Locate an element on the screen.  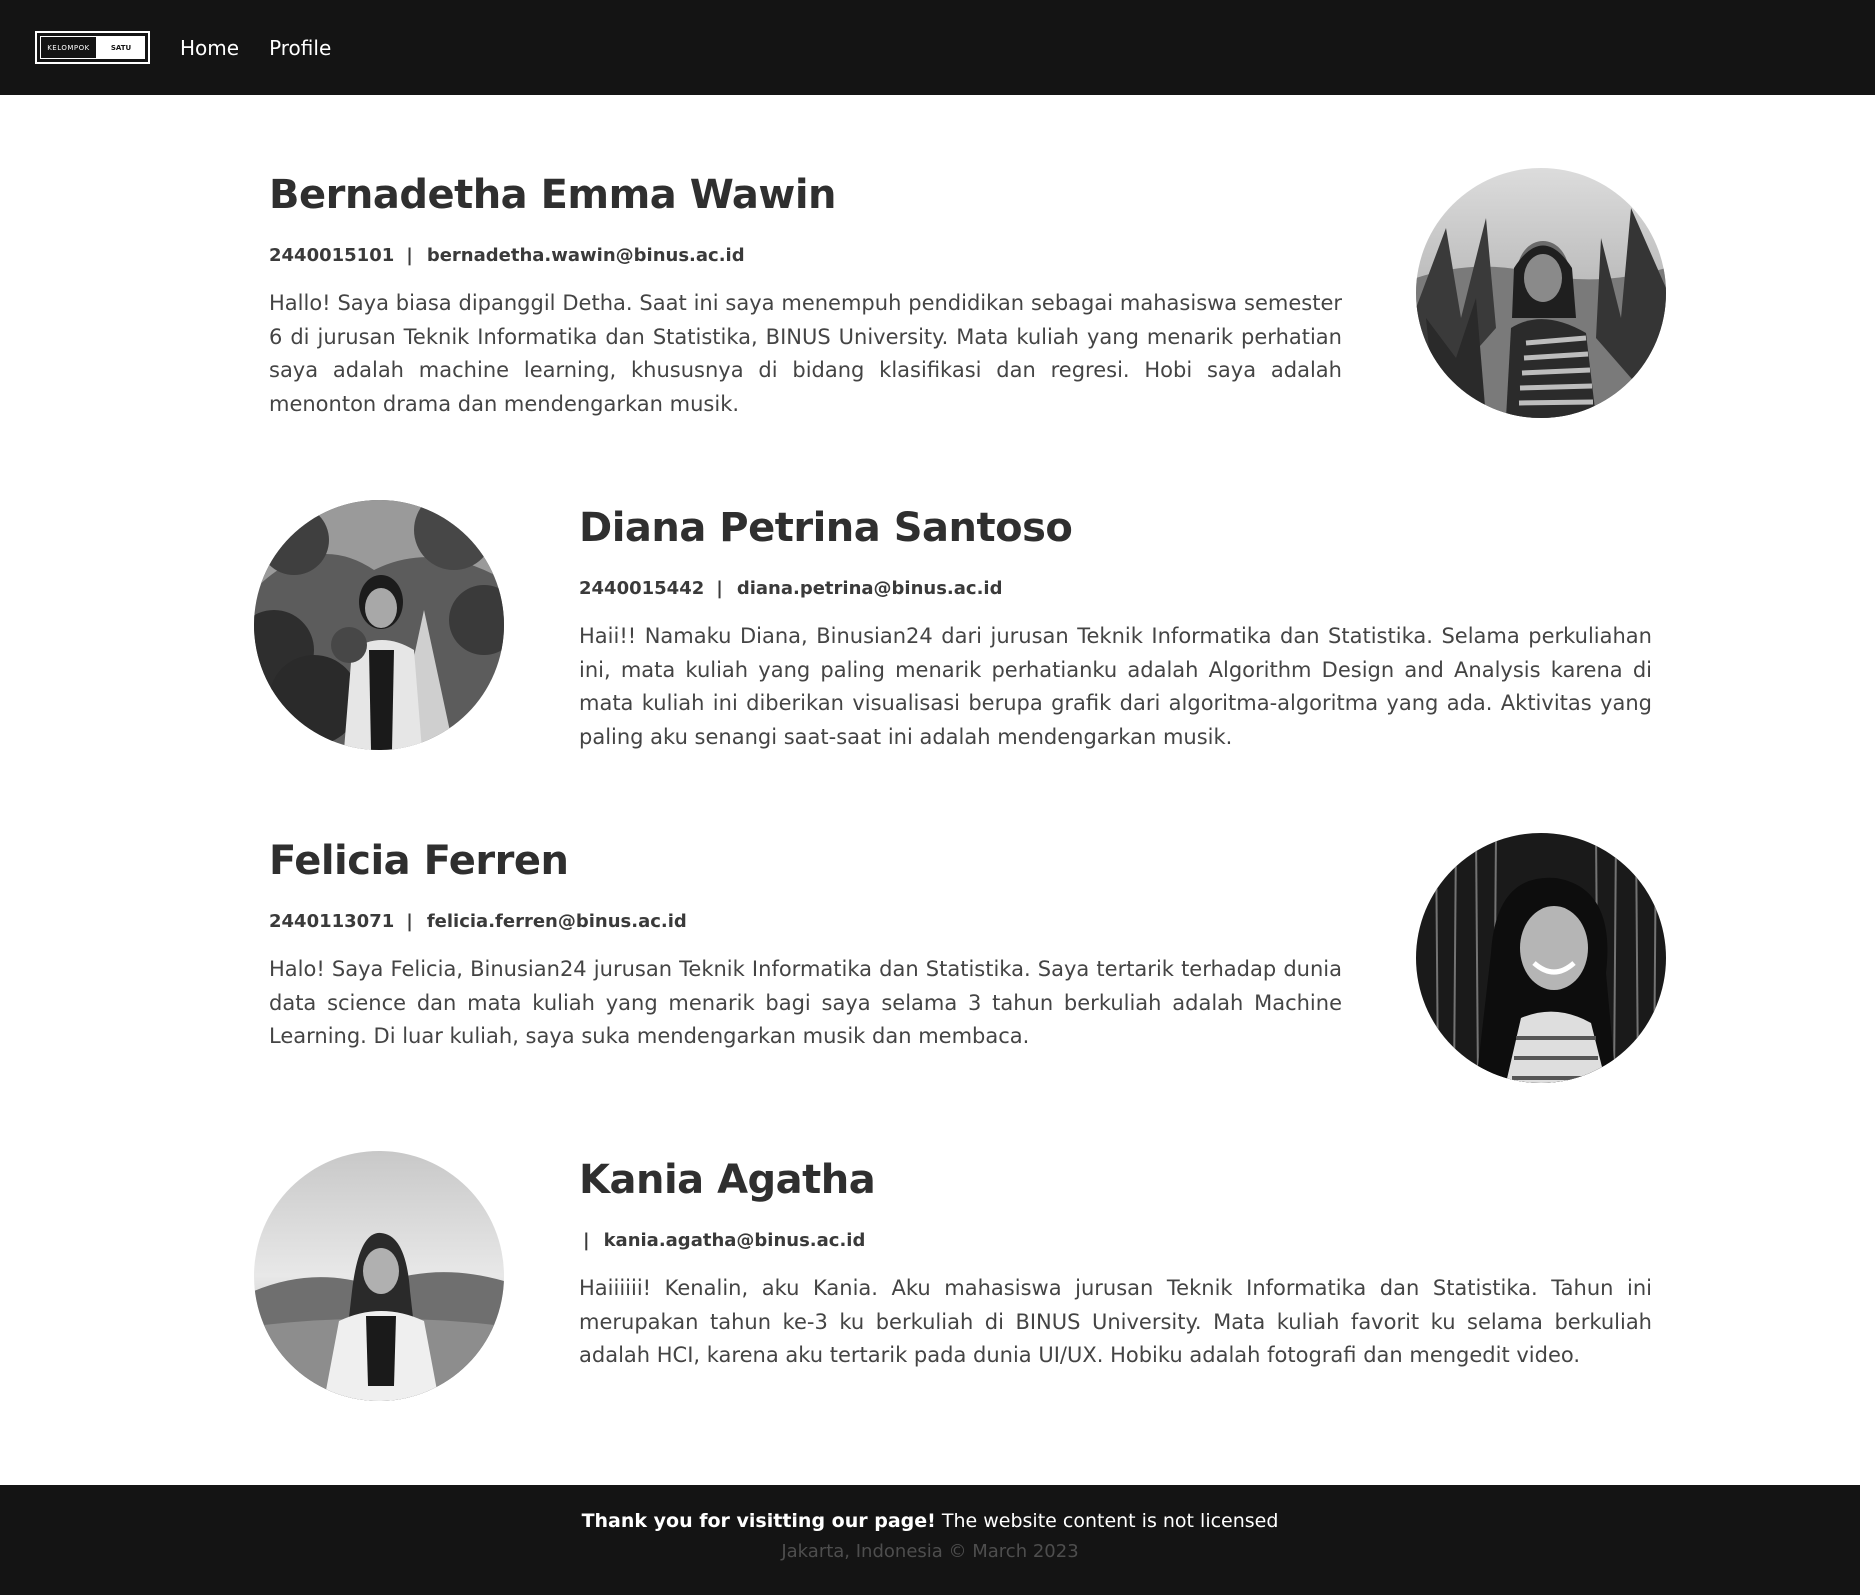
logo: KELOMPOK SATU is located at coordinates (92, 47).